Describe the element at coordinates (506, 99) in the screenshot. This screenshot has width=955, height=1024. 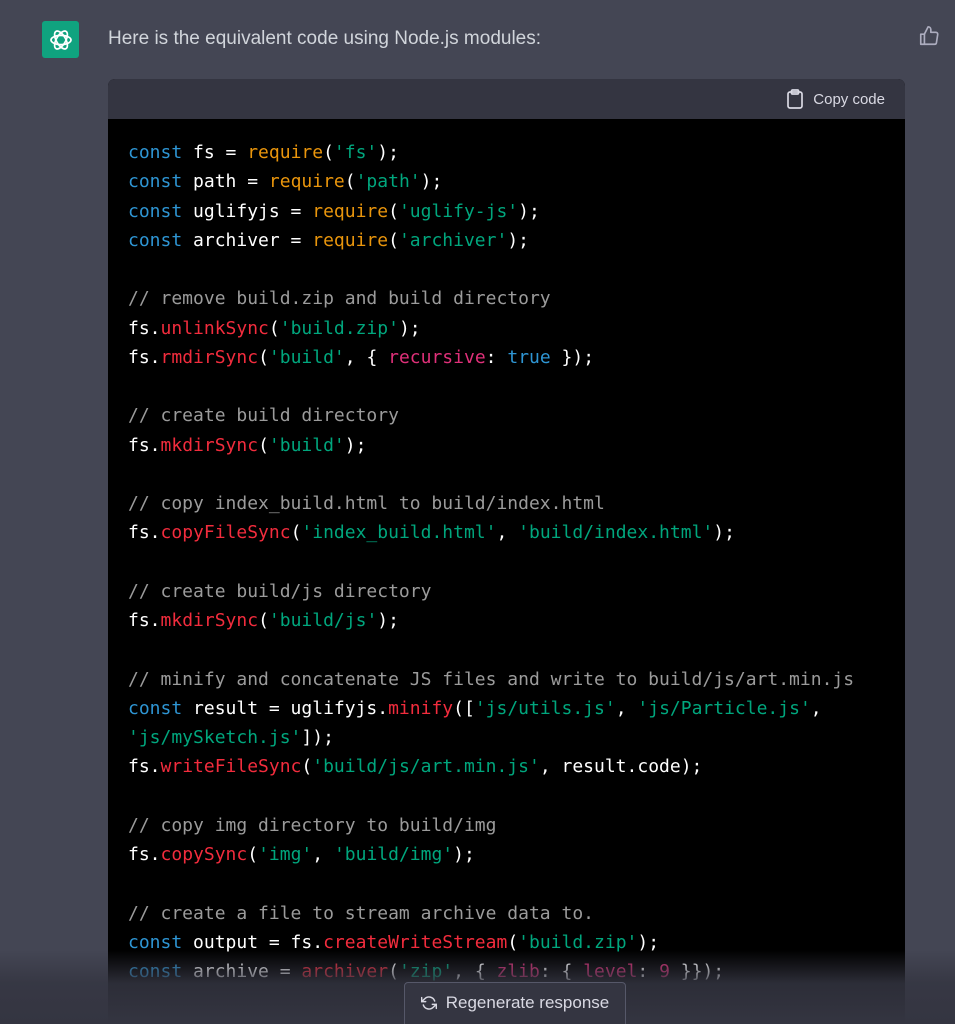
I see `code-block-header: Copy code` at that location.